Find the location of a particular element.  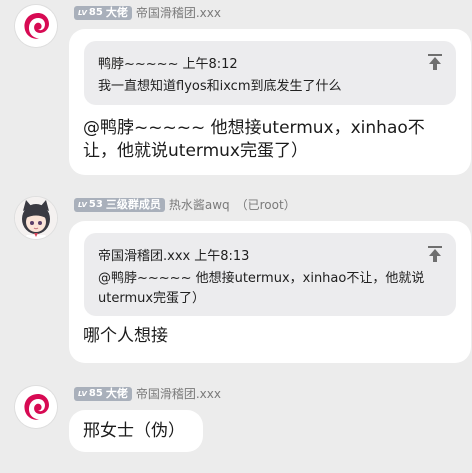

quote-time: 上午8:12 is located at coordinates (210, 64).